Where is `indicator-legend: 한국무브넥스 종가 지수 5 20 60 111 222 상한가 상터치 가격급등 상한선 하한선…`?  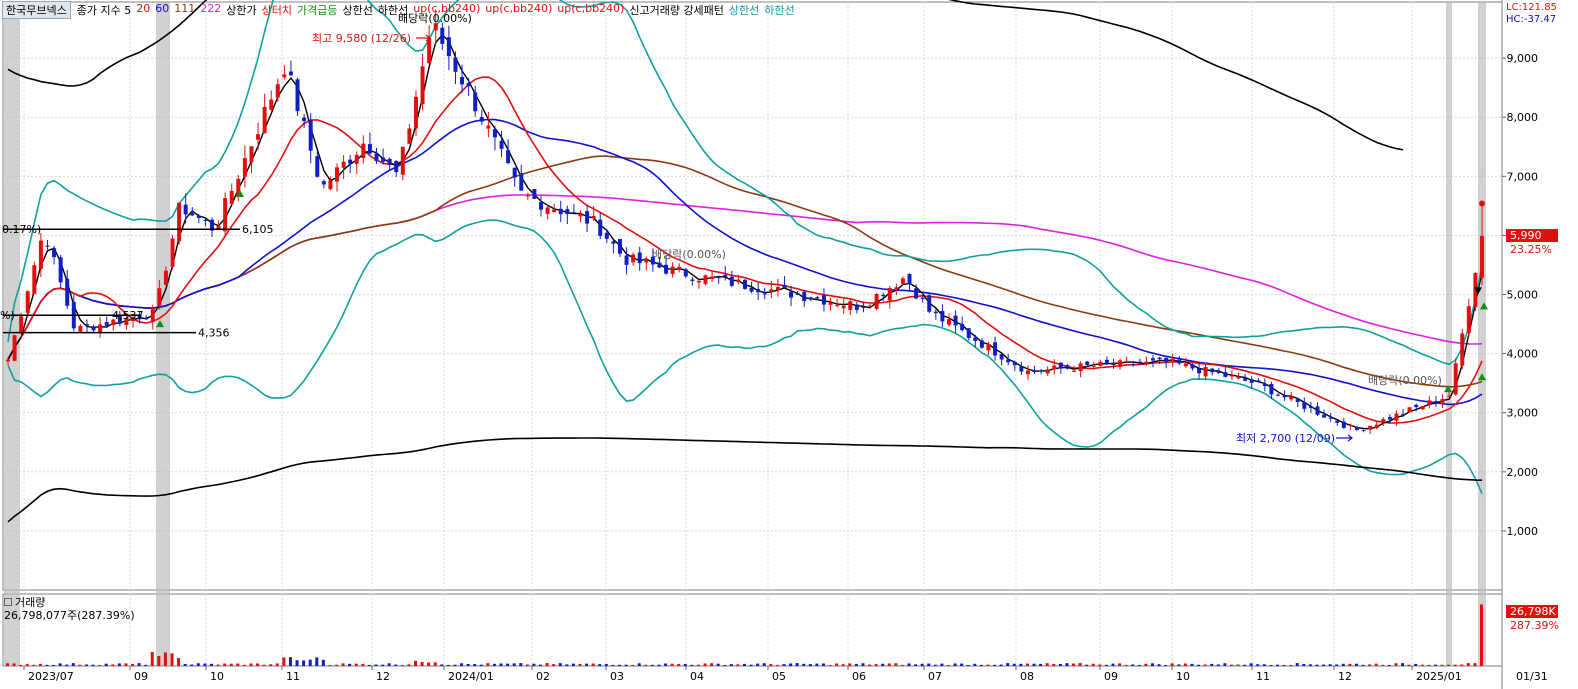 indicator-legend: 한국무브넥스 종가 지수 5 20 60 111 222 상한가 상터치 가격급등 상한선 하한선… is located at coordinates (398, 10).